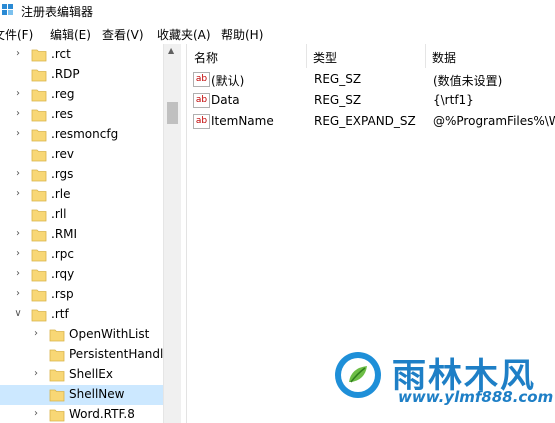 This screenshot has height=423, width=555. What do you see at coordinates (371, 79) in the screenshot?
I see `value-row: ab (默认) REG_SZ (数值未设置)` at bounding box center [371, 79].